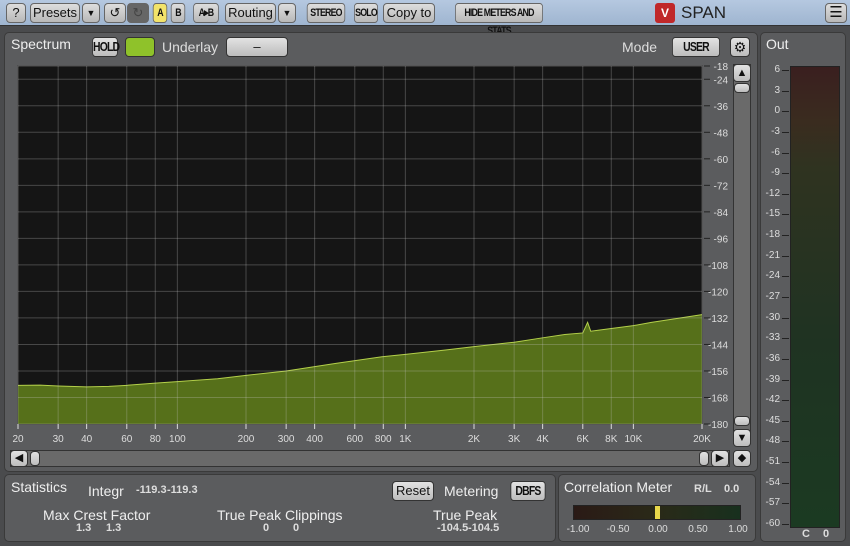  I want to click on y-tick-label: -144, so click(718, 345).